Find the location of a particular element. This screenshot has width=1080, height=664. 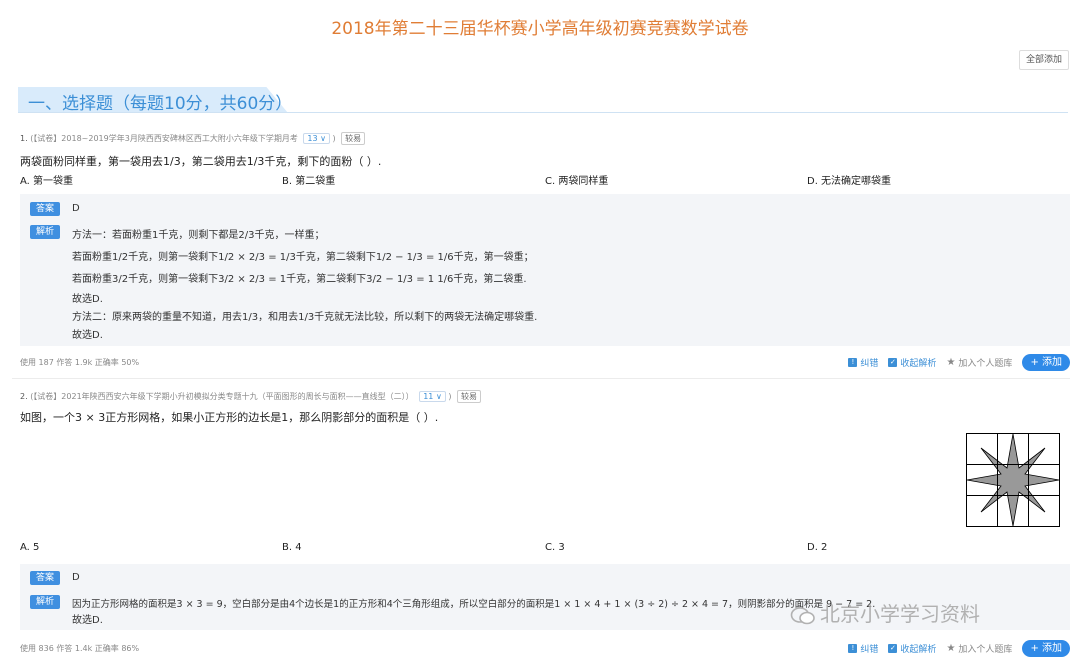

question-2-actions: ! 纠错 ✓ 收起解析 ★ 加入个人题库 + 添加 is located at coordinates (959, 648).